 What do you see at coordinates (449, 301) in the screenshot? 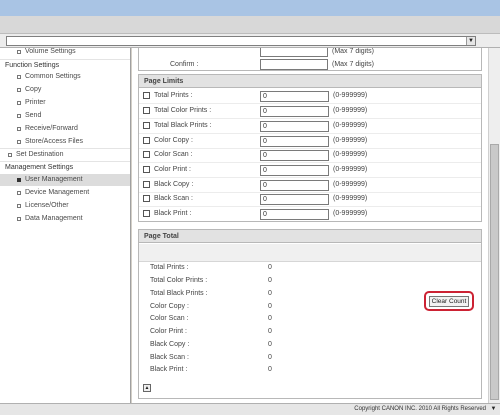
I see `clear-count-button: Clear Count` at bounding box center [449, 301].